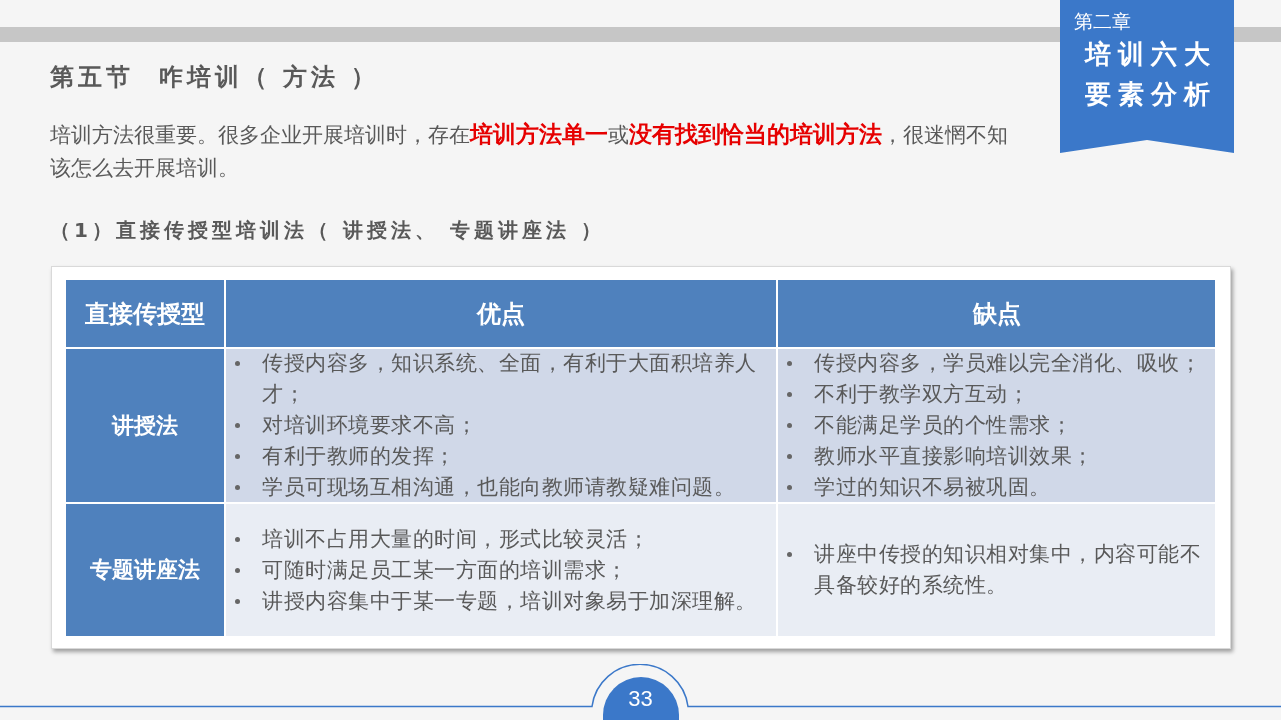  What do you see at coordinates (445, 570) in the screenshot?
I see `list-item-text: 可随时满足员工某一方面的培训需求；` at bounding box center [445, 570].